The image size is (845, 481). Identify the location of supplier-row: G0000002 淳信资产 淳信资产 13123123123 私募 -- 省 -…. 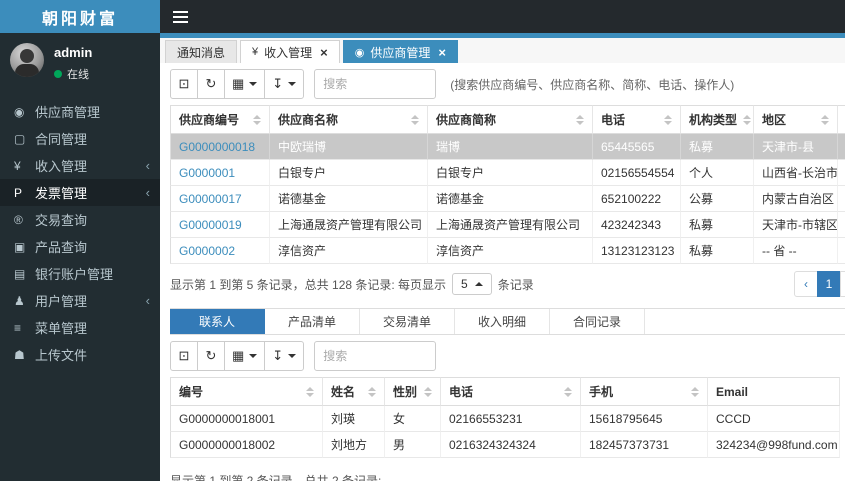
(507, 251).